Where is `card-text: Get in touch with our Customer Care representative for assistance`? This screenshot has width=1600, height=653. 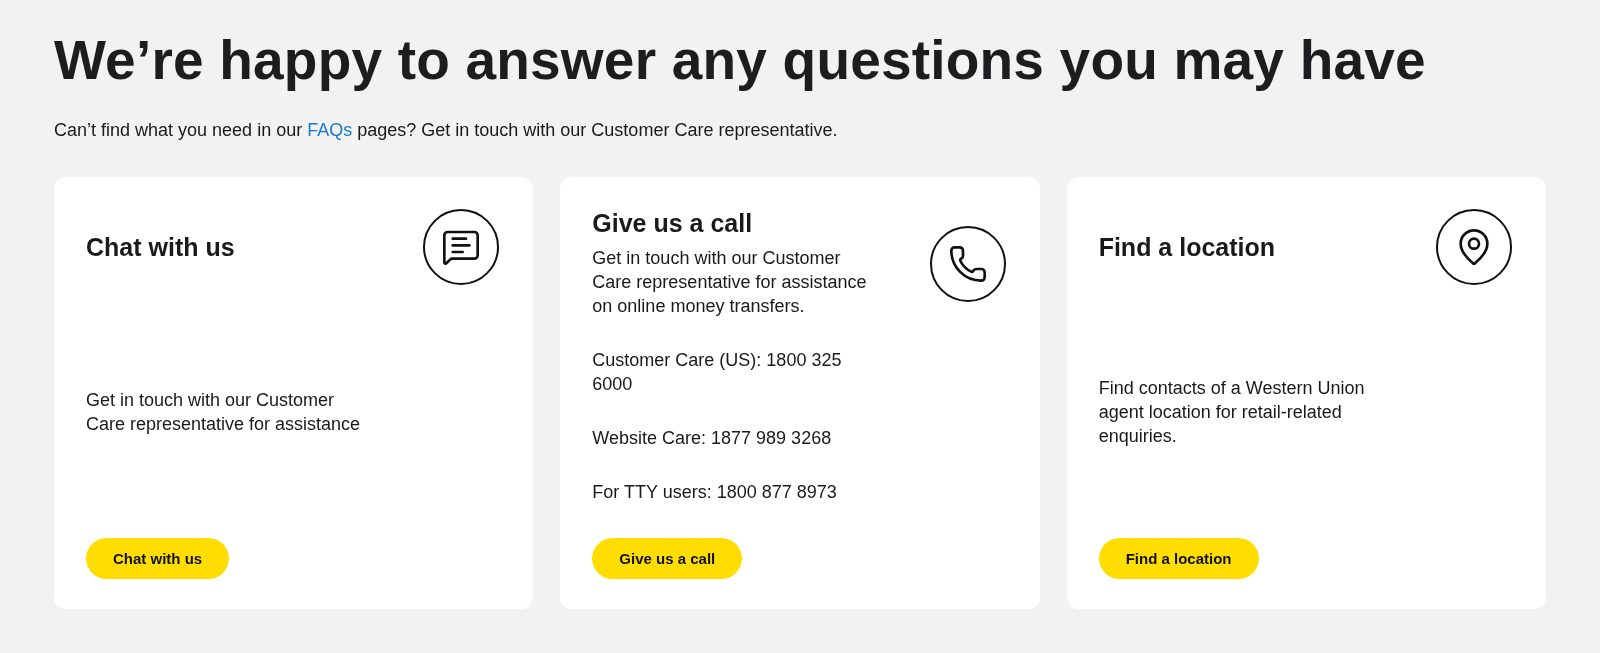 card-text: Get in touch with our Customer Care representative for assistance is located at coordinates (224, 412).